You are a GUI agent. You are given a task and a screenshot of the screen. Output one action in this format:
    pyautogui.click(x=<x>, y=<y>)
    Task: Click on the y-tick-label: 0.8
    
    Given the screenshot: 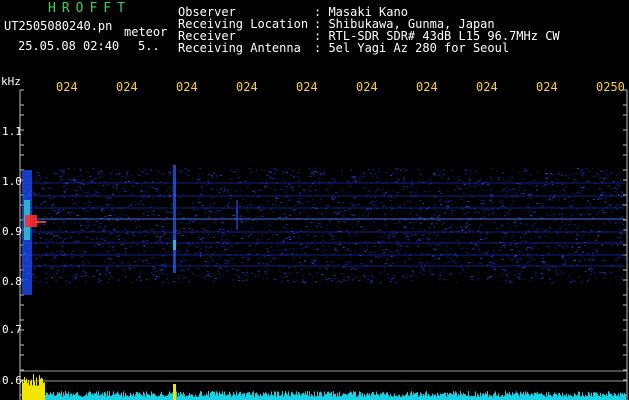 What is the action you would take?
    pyautogui.click(x=12, y=281)
    